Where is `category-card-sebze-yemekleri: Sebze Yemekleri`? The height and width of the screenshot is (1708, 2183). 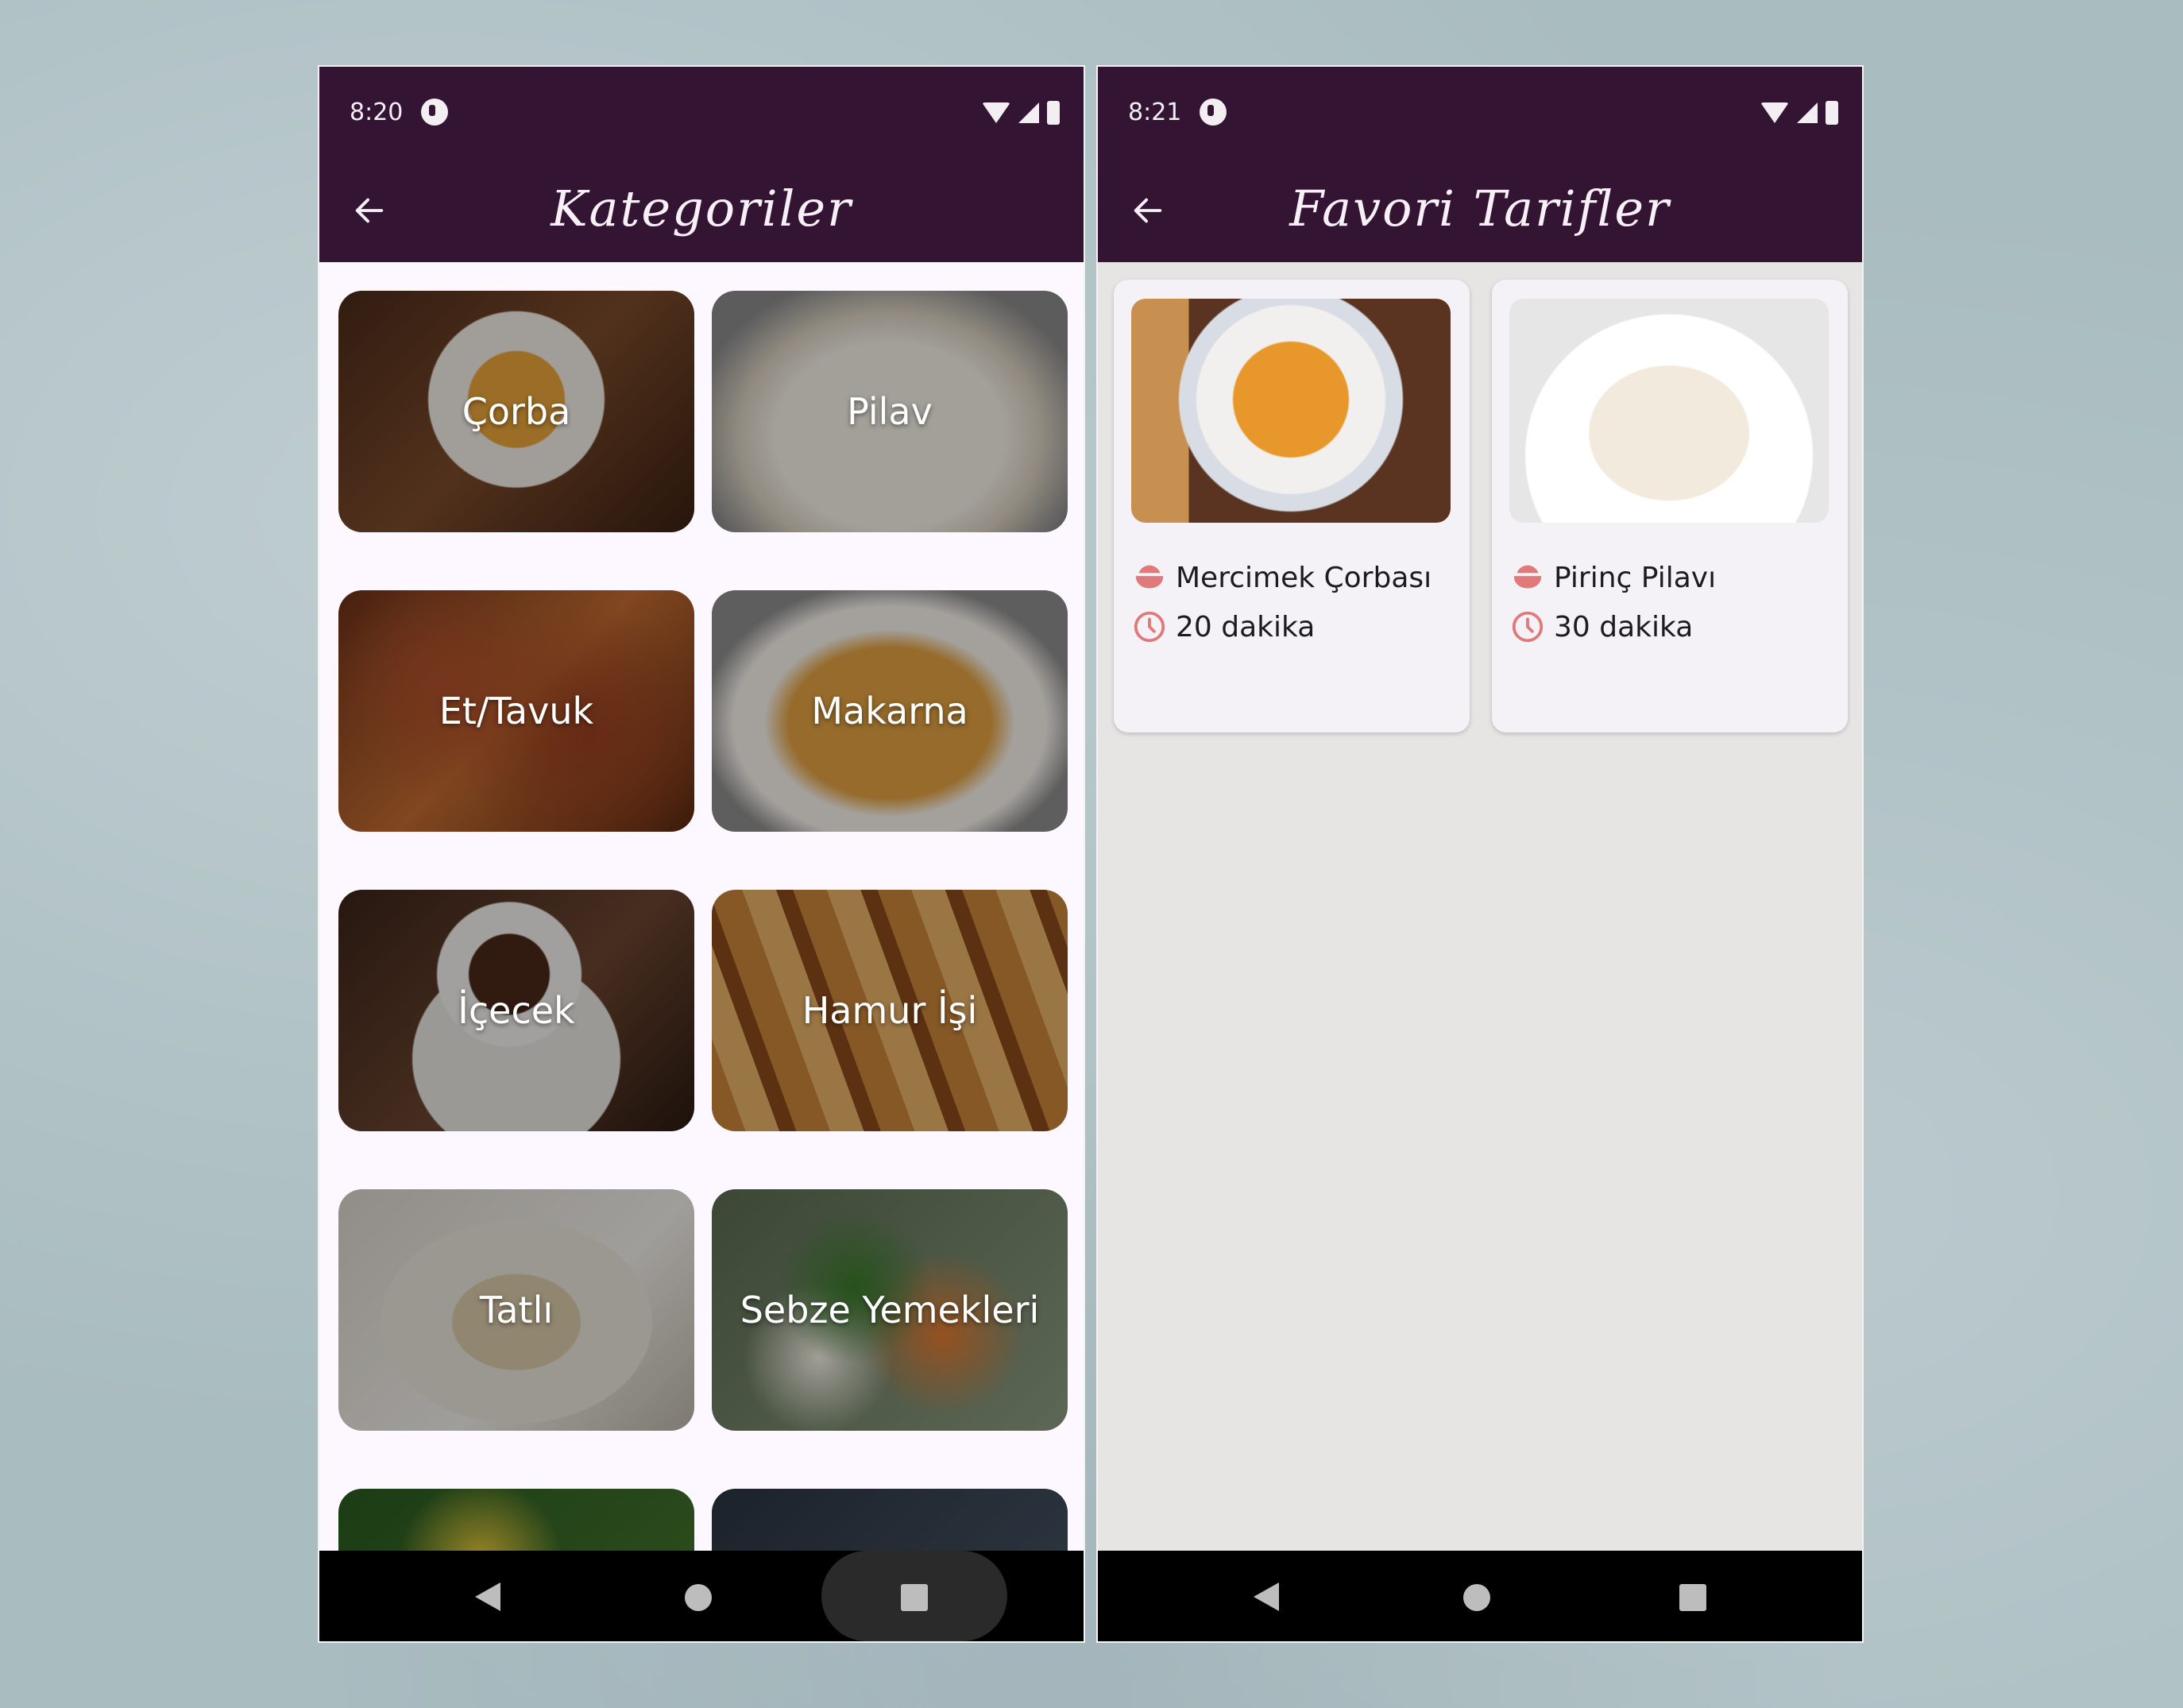 category-card-sebze-yemekleri: Sebze Yemekleri is located at coordinates (890, 1310).